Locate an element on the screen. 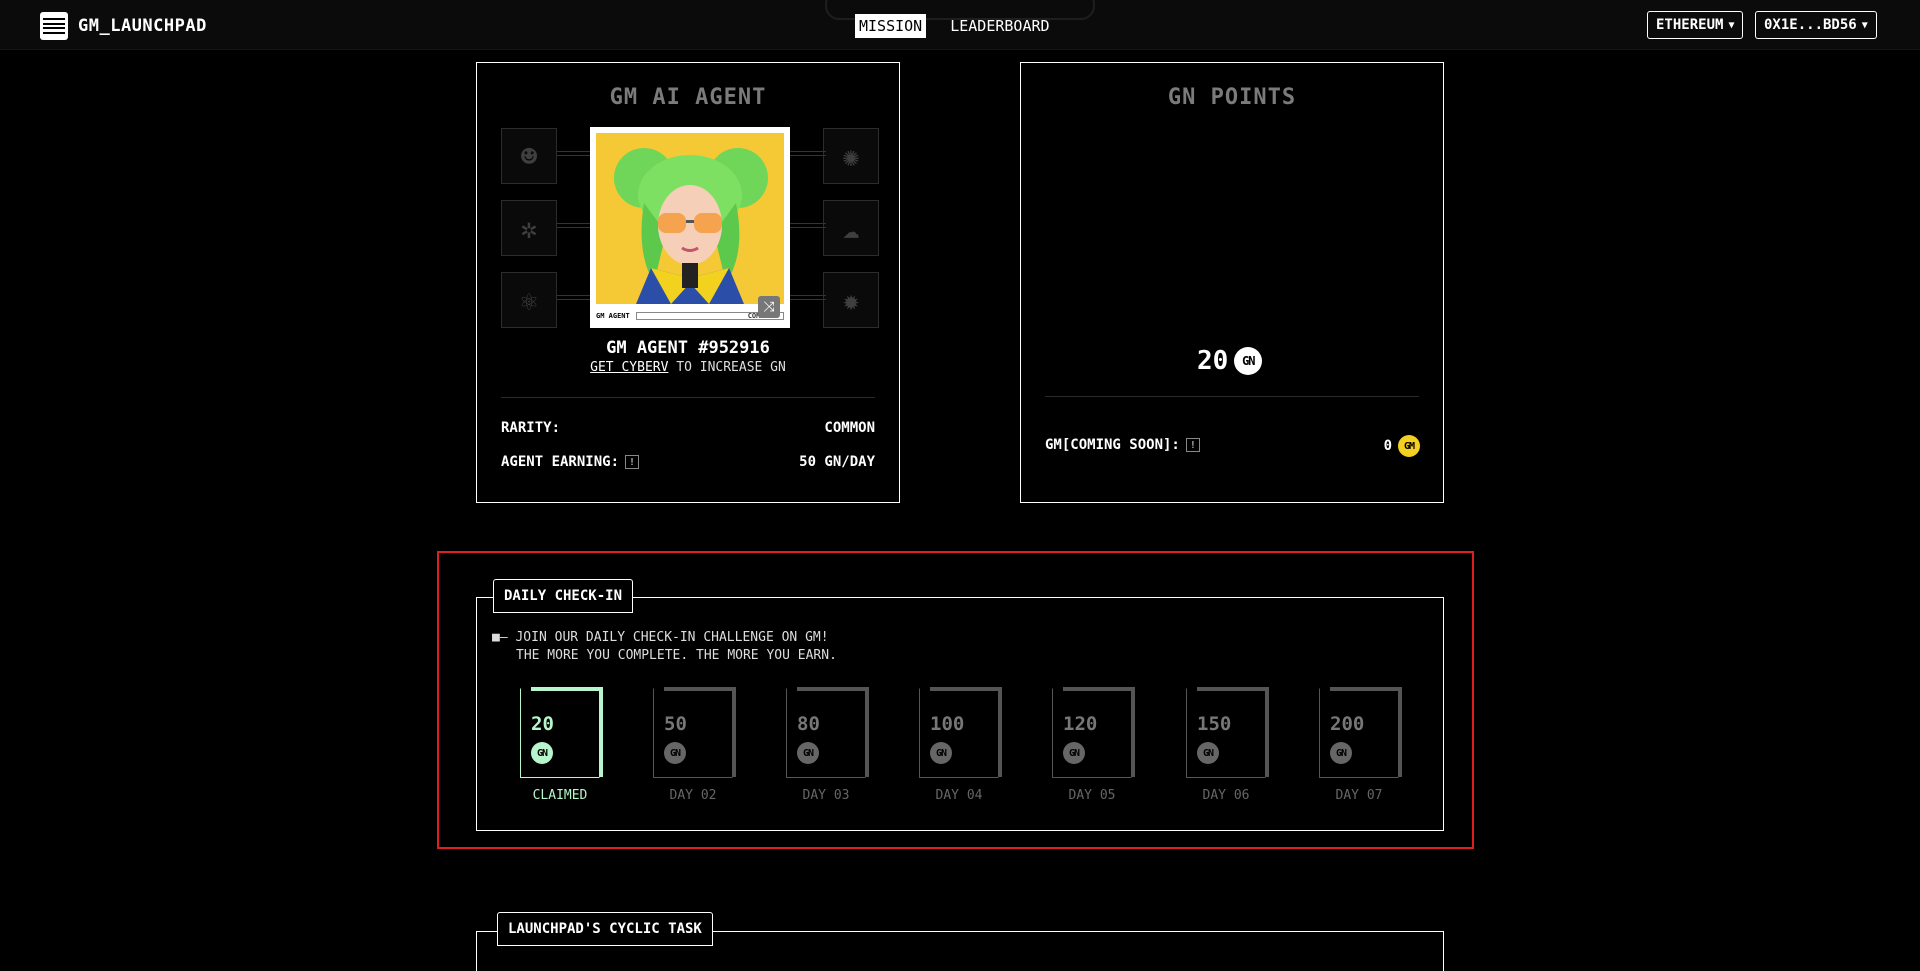  rarity-label: RARITY: is located at coordinates (530, 428).